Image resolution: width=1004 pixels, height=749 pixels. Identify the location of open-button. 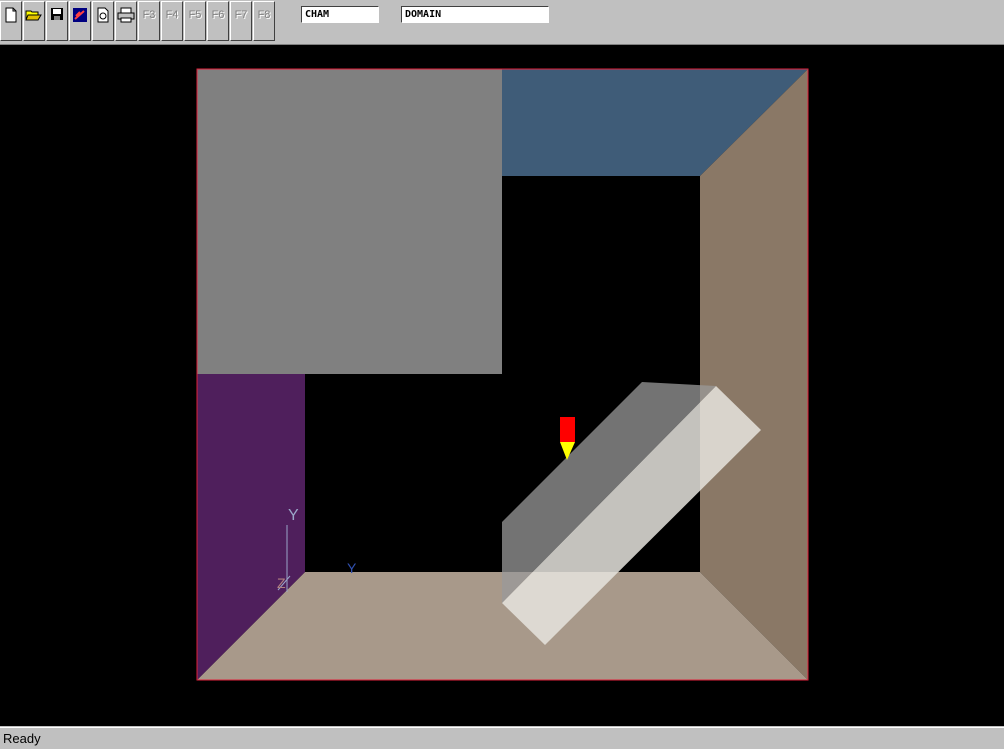
(34, 21).